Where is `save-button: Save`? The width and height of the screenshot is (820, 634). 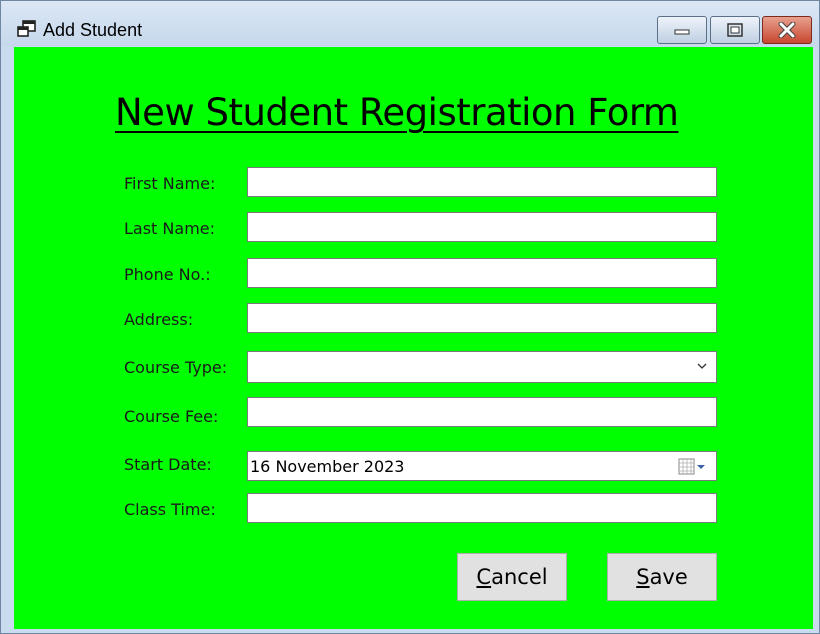 save-button: Save is located at coordinates (662, 577).